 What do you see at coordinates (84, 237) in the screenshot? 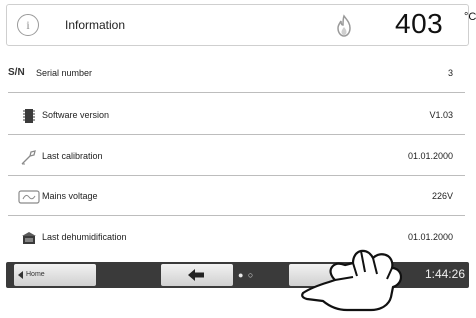
I see `row-label: Last dehumidification` at bounding box center [84, 237].